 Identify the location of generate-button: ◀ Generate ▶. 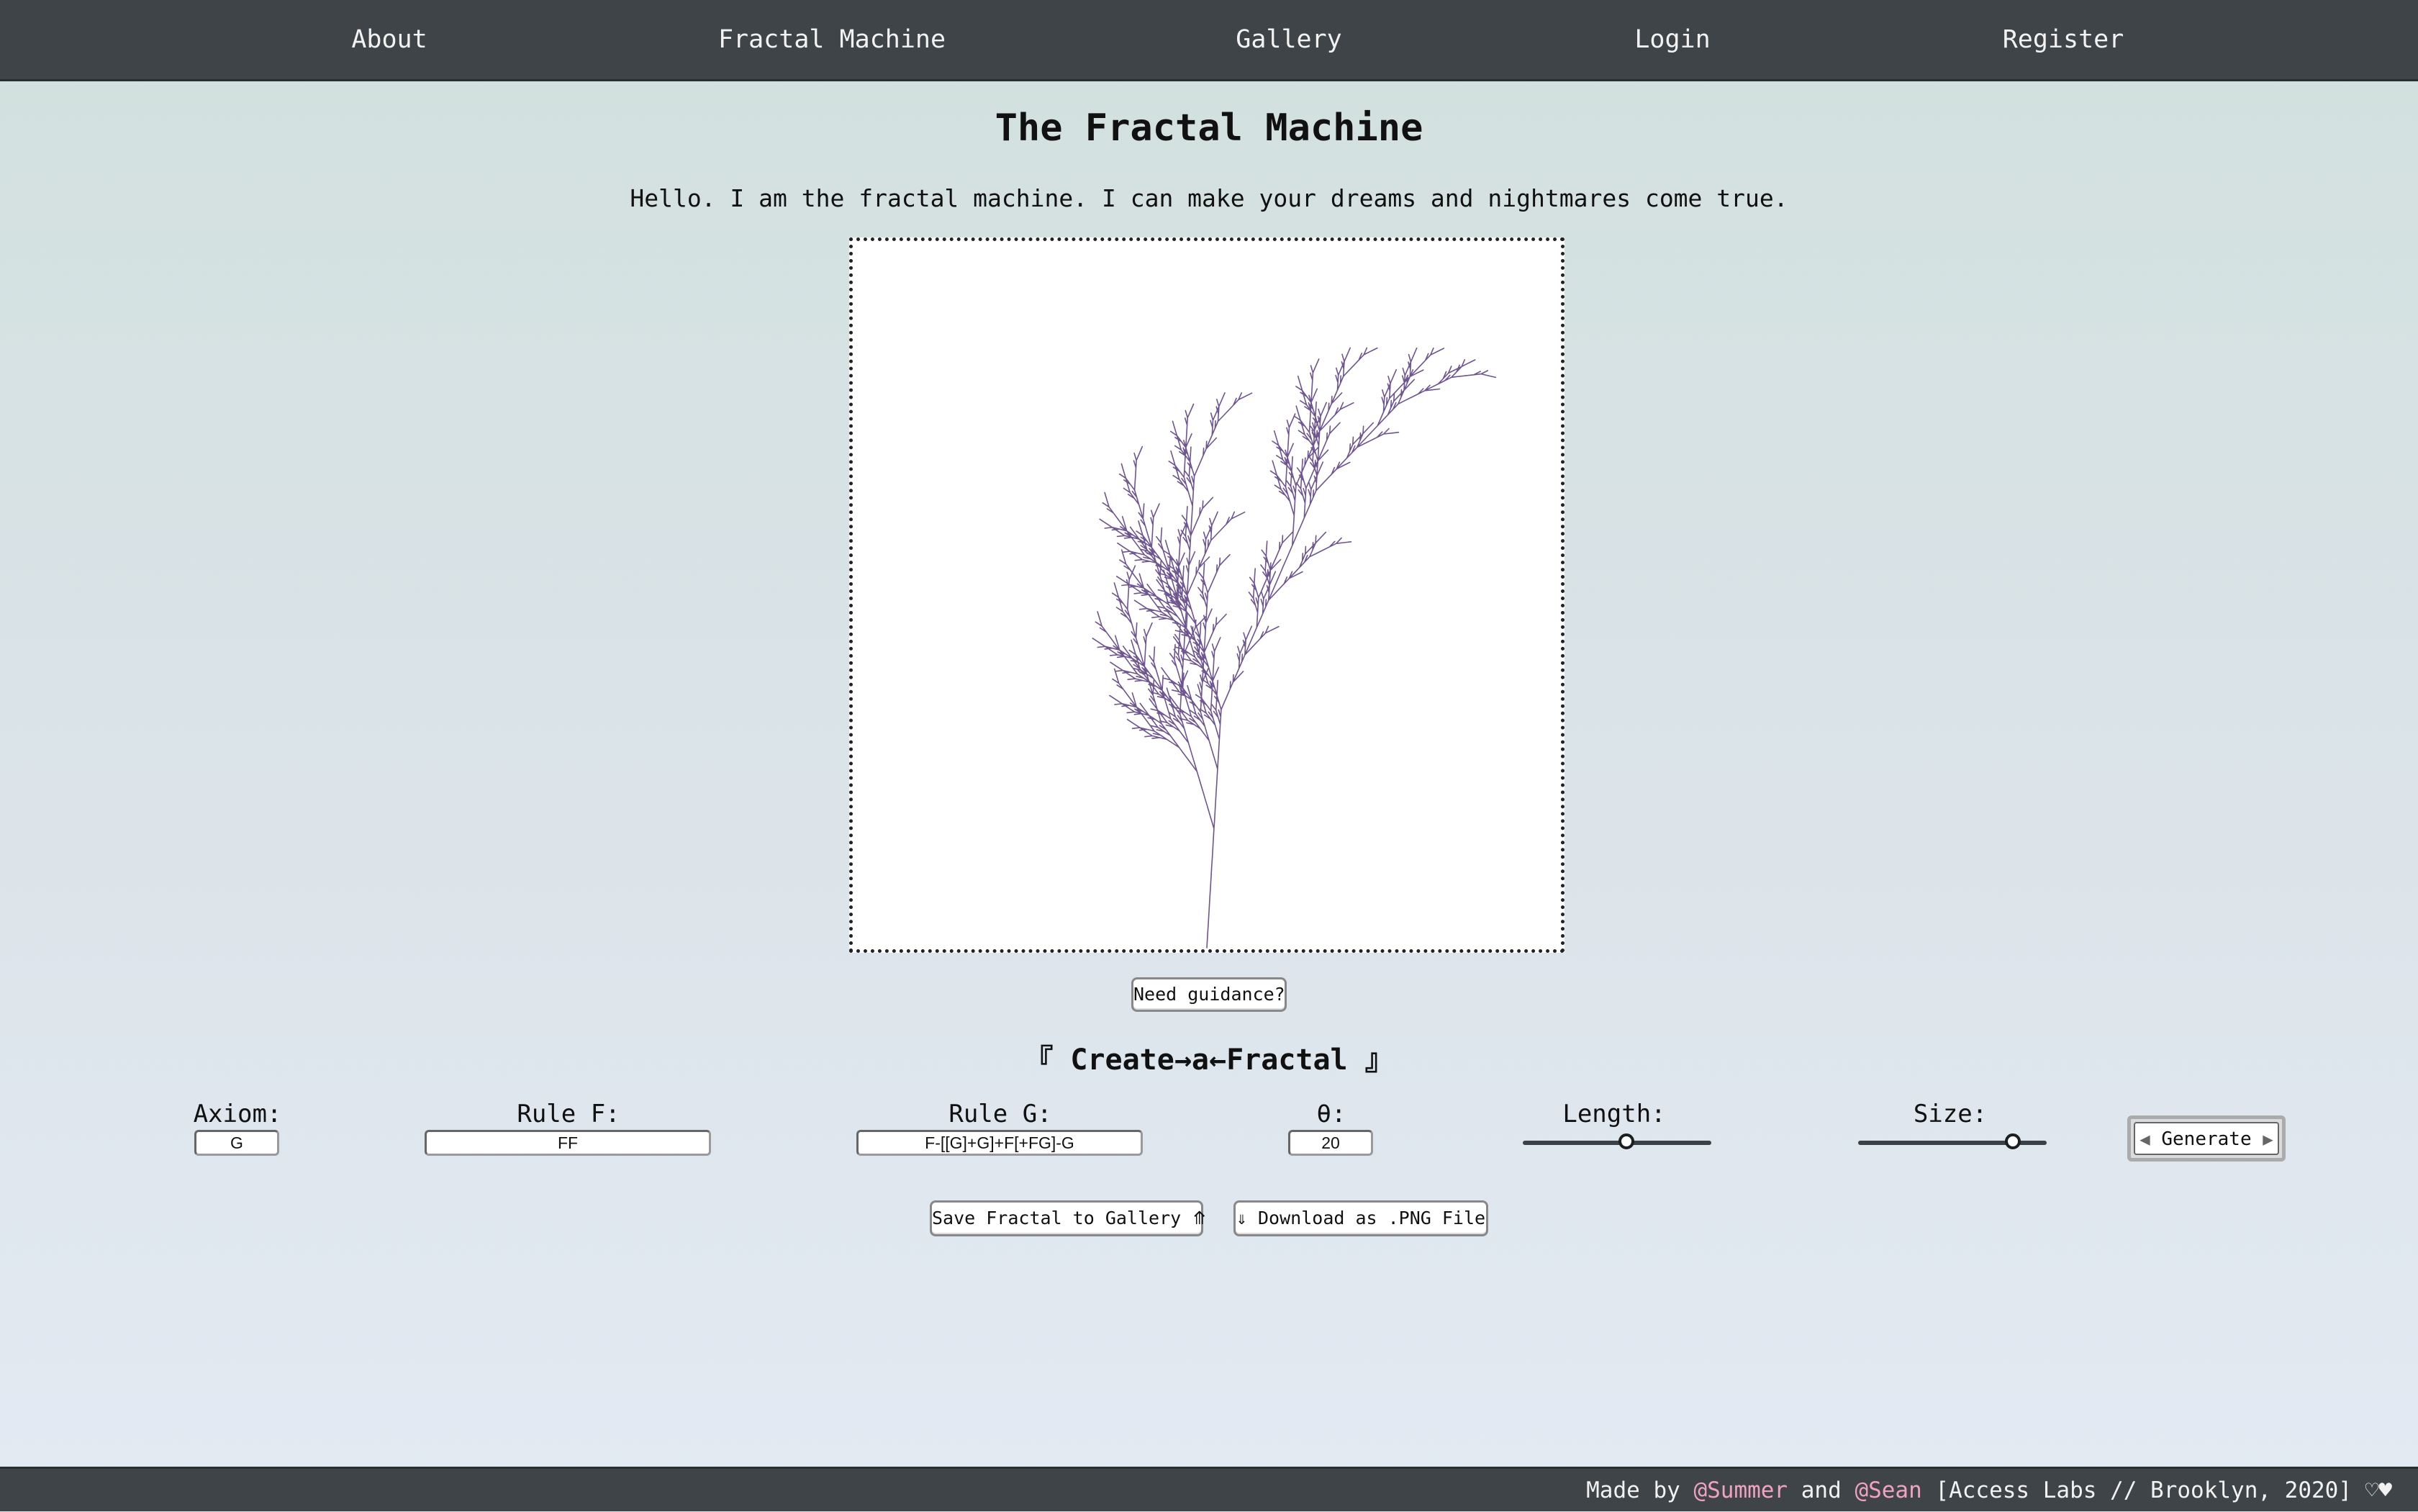
(2206, 1139).